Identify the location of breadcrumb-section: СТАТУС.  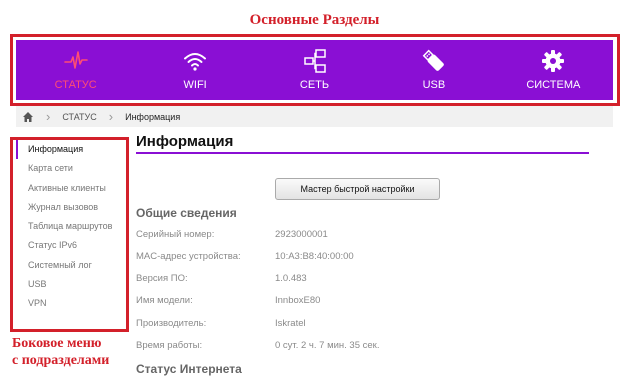
(79, 117).